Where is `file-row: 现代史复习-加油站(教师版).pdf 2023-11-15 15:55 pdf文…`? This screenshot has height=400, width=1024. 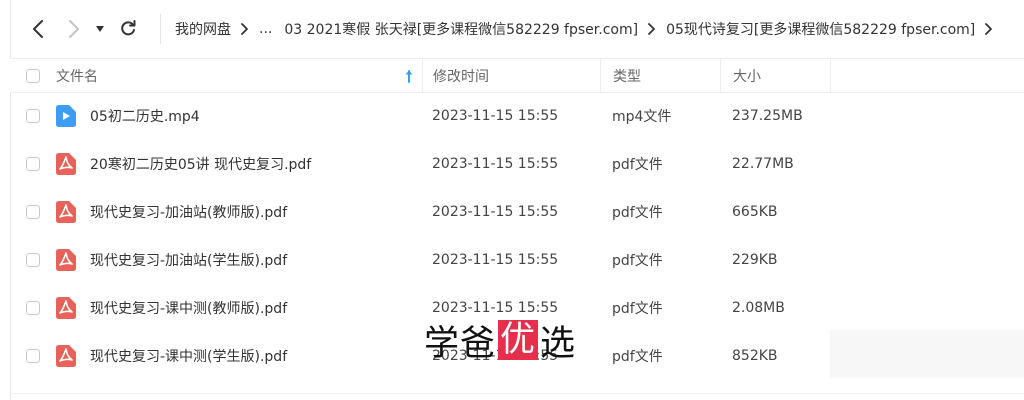 file-row: 现代史复习-加油站(教师版).pdf 2023-11-15 15:55 pdf文… is located at coordinates (517, 212).